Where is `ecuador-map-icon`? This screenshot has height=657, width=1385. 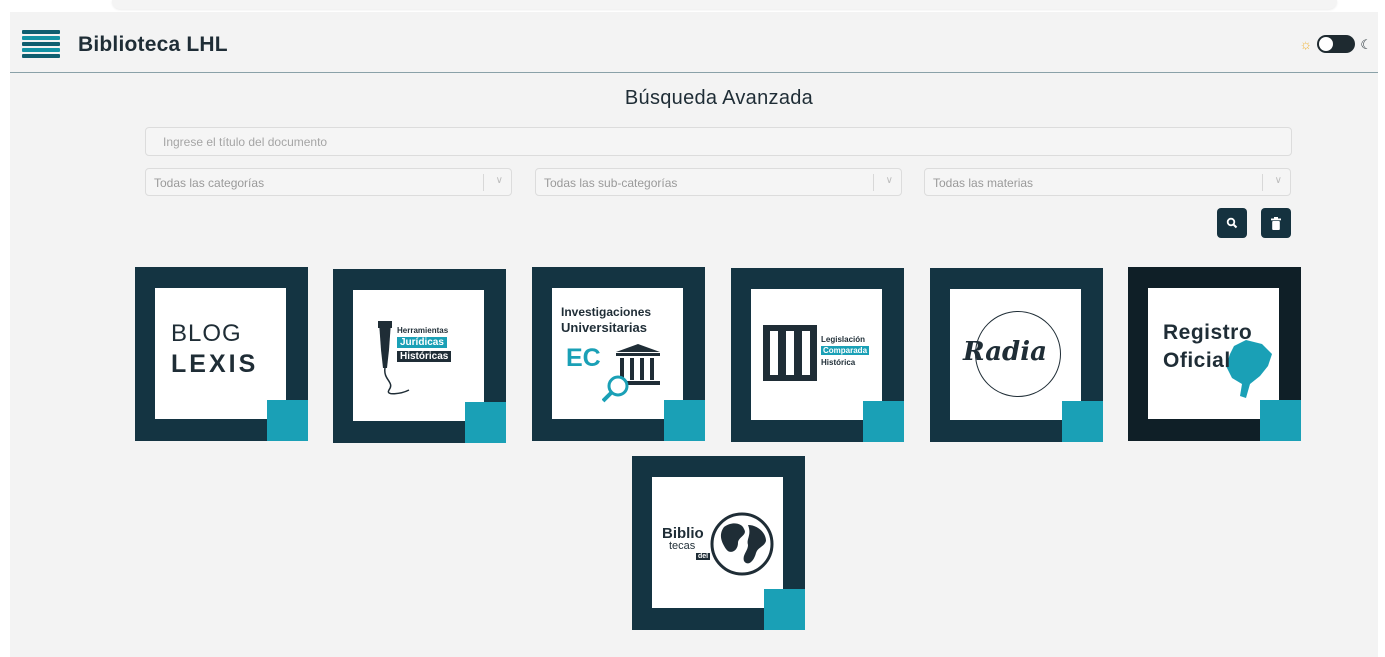 ecuador-map-icon is located at coordinates (1249, 369).